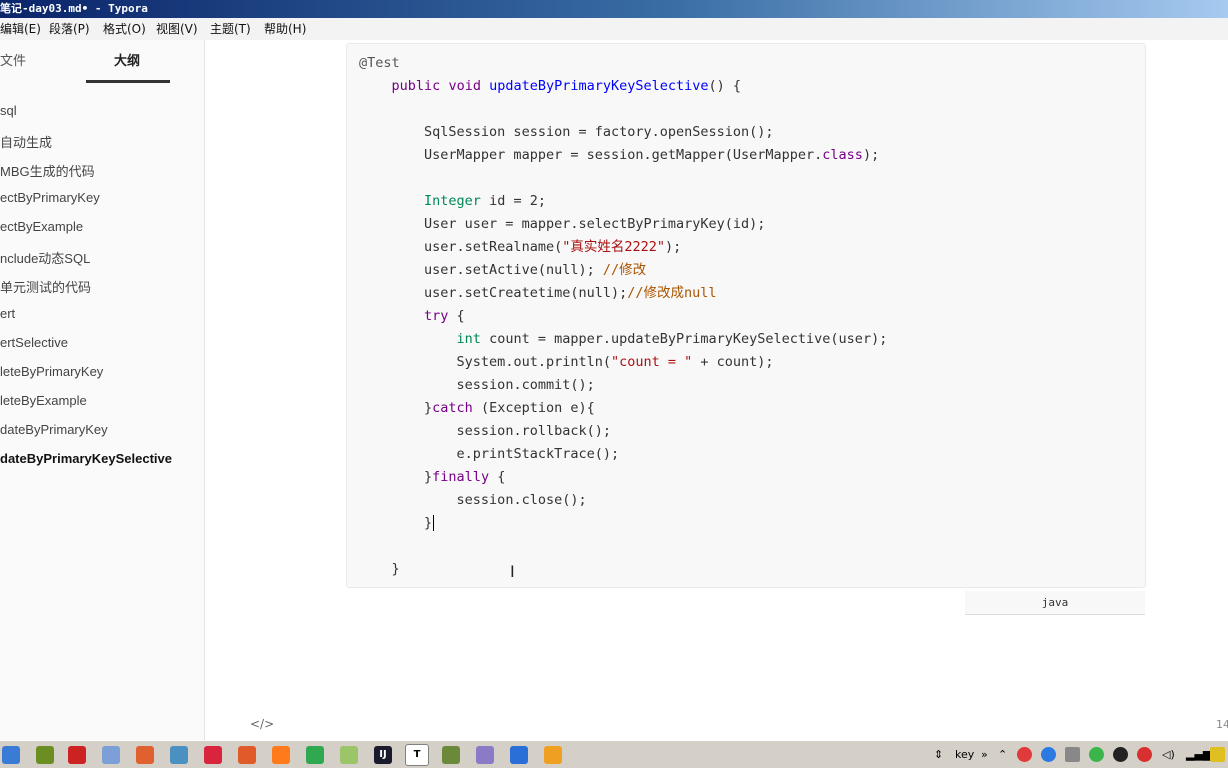 This screenshot has width=1228, height=768. I want to click on tab-outline: 大纲, so click(127, 59).